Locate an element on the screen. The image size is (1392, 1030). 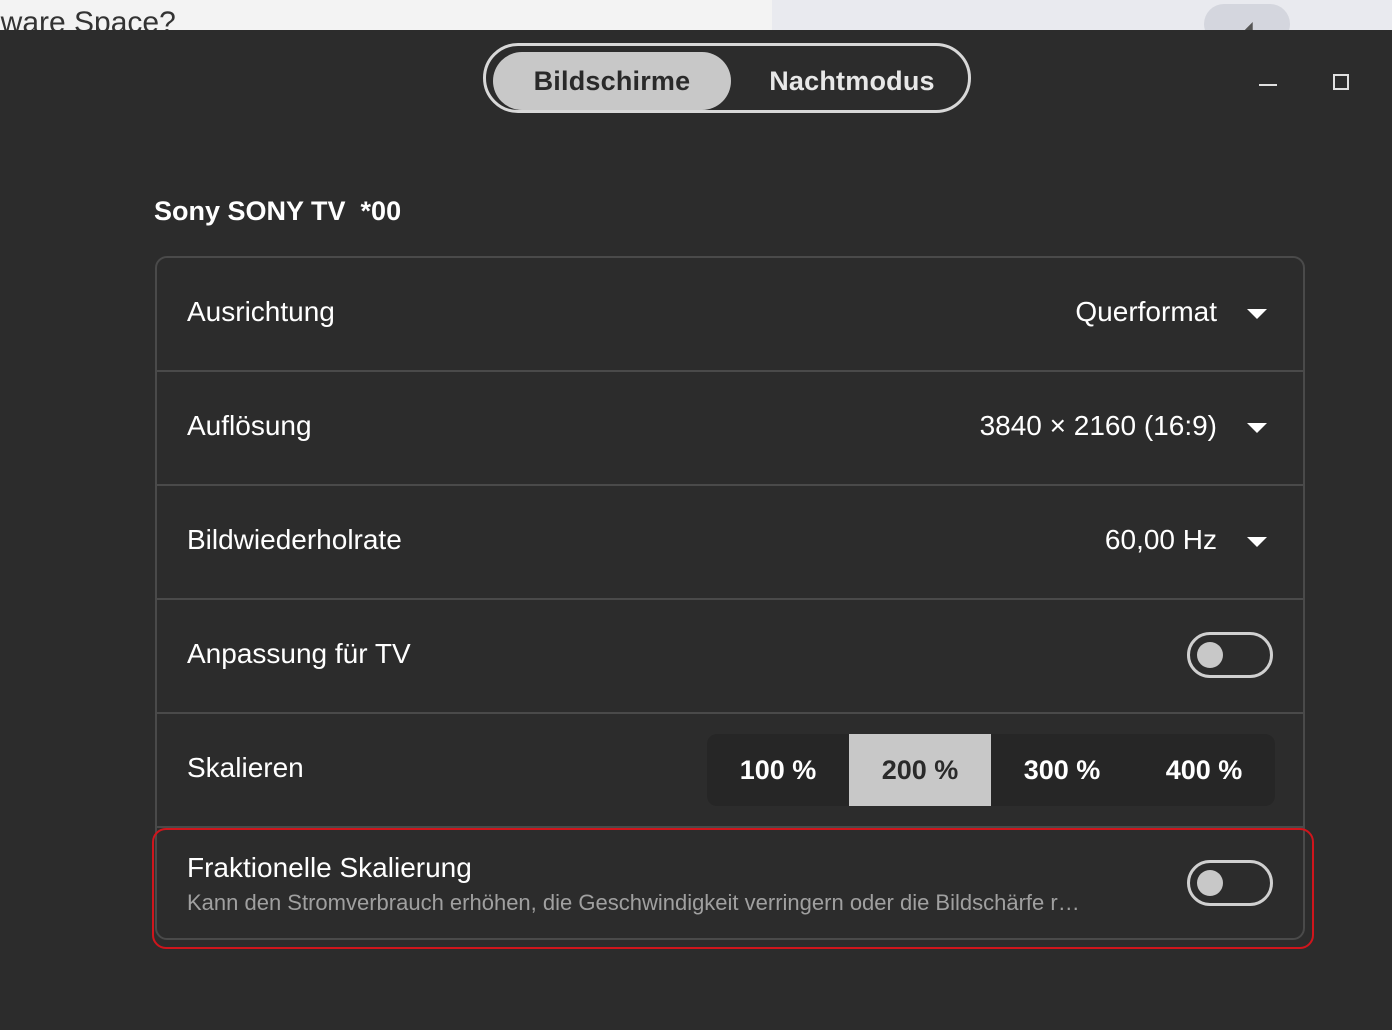
view-switcher: Bildschirme Nachtmodus is located at coordinates (727, 78).